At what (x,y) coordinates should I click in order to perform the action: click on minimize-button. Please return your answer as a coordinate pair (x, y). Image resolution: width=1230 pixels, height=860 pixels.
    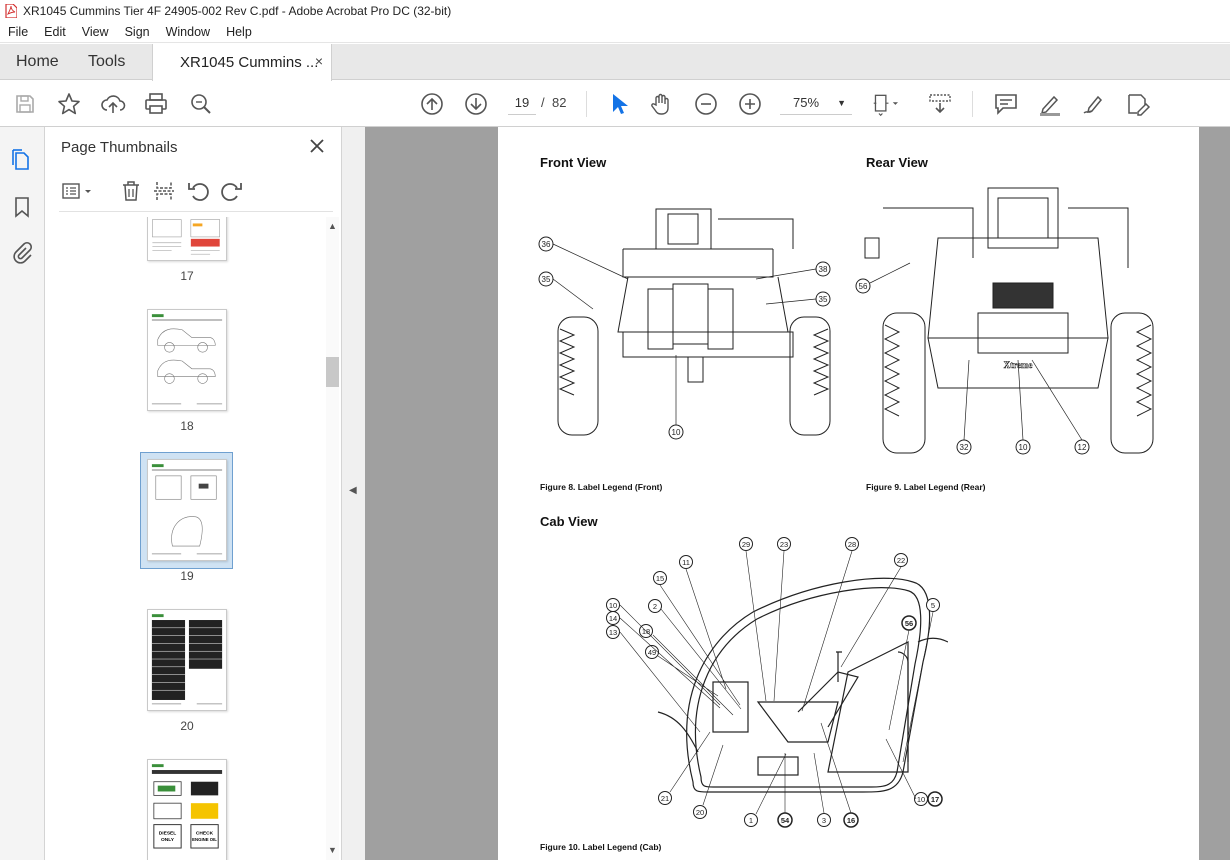
    Looking at the image, I should click on (1115, 11).